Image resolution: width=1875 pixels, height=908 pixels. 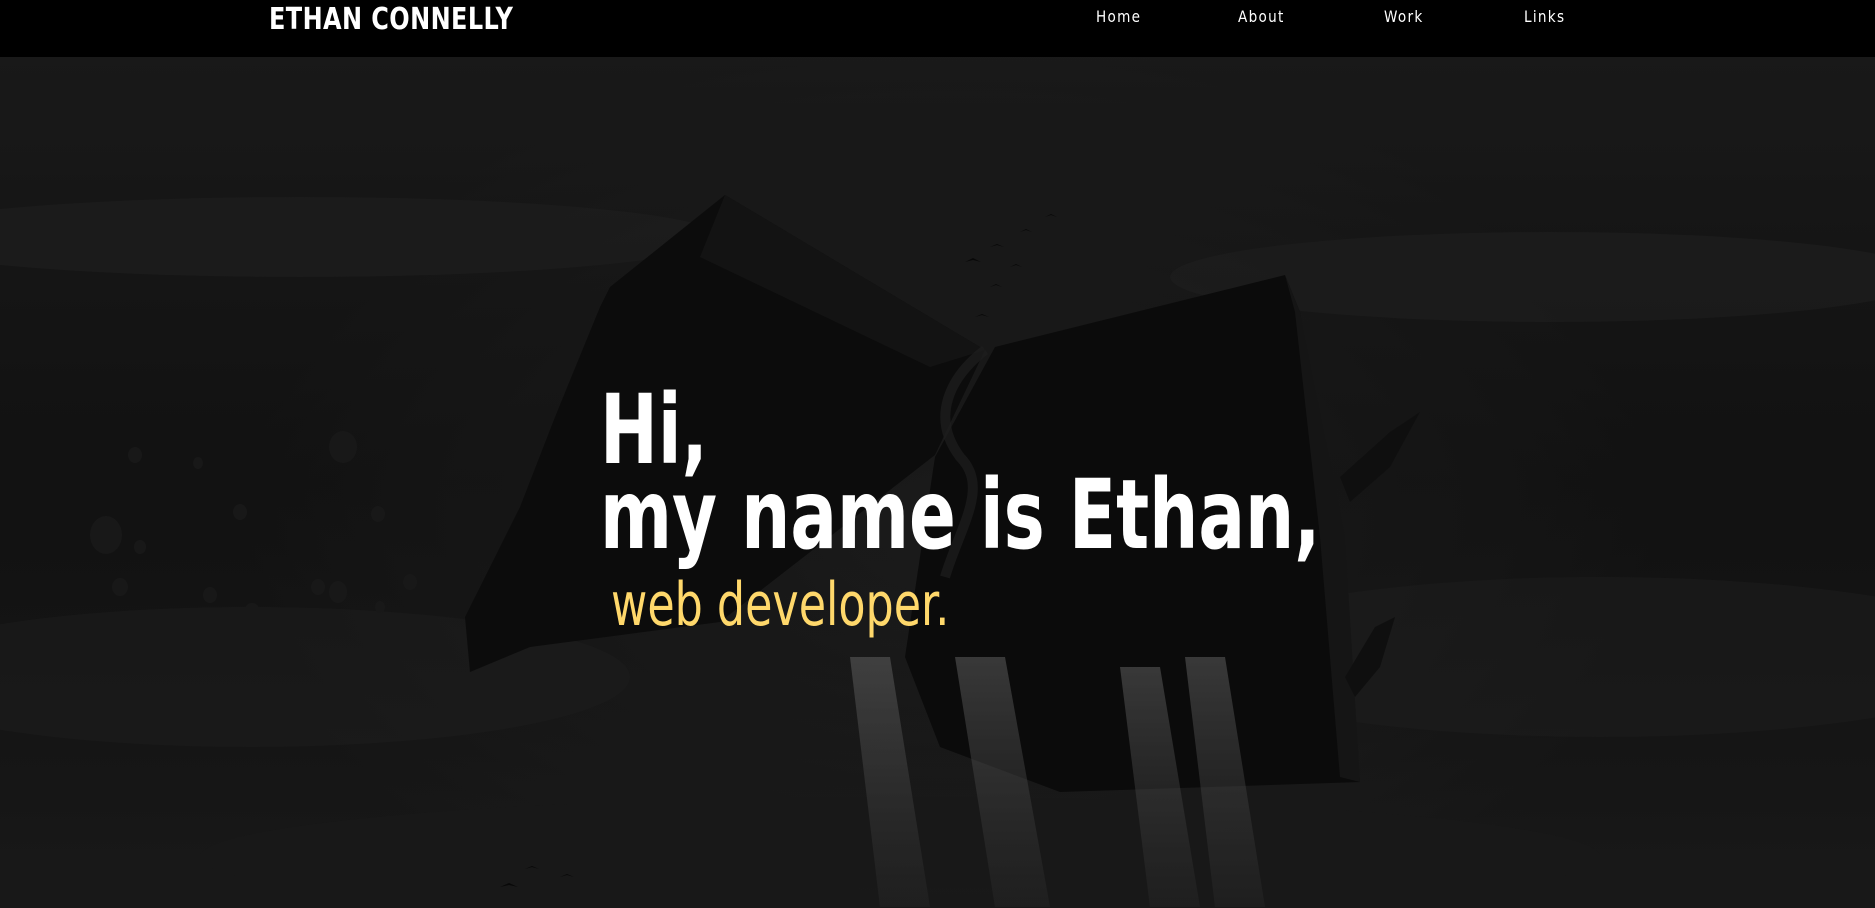 I want to click on nav-link-links: Links, so click(x=1544, y=16).